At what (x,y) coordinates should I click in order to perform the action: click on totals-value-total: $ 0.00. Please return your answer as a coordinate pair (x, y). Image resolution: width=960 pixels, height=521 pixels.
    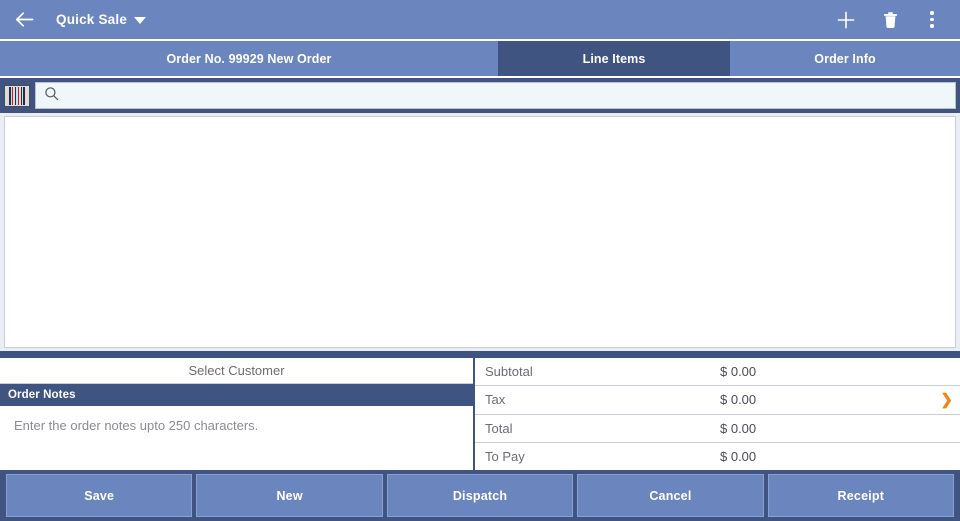
    Looking at the image, I should click on (738, 428).